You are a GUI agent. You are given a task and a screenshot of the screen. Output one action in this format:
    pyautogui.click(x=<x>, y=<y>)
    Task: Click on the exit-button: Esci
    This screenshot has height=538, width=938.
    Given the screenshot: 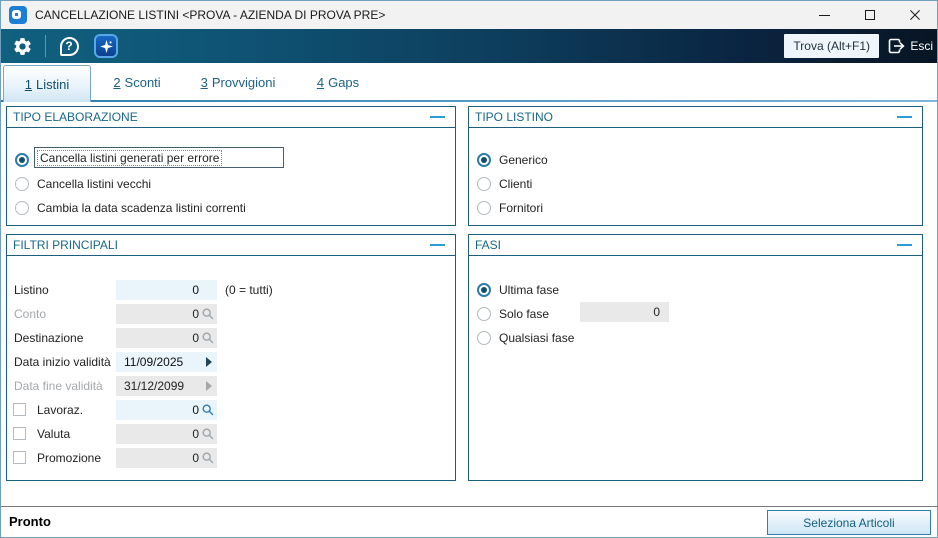 What is the action you would take?
    pyautogui.click(x=909, y=46)
    